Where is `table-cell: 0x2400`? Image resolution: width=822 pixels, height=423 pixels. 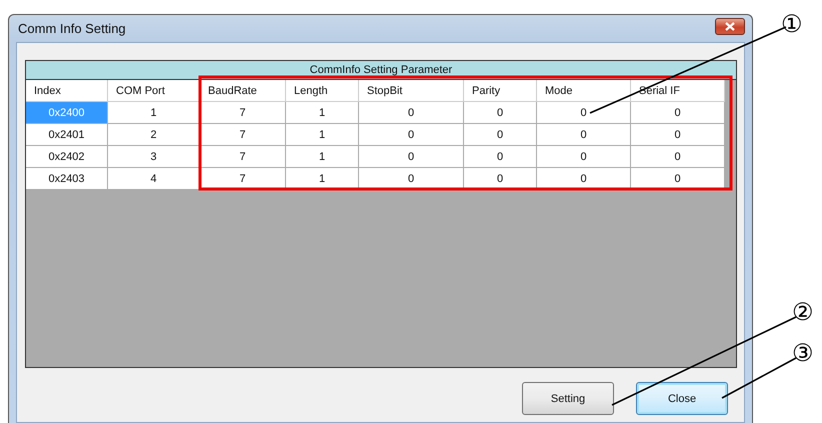
table-cell: 0x2400 is located at coordinates (67, 113).